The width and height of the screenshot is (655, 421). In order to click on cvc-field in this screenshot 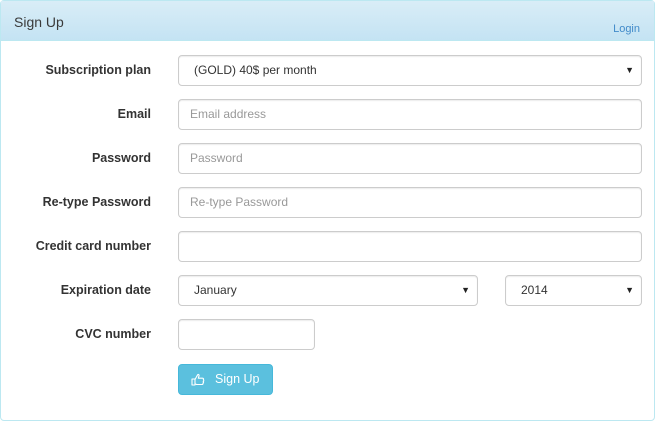, I will do `click(246, 334)`.